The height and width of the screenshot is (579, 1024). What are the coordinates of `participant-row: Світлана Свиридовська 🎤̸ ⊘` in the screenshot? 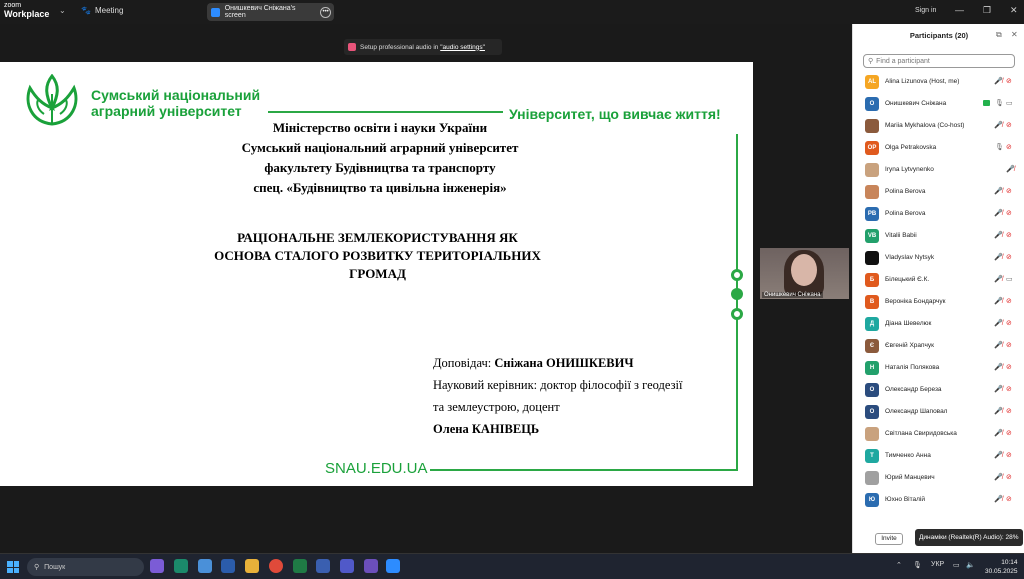 It's located at (938, 434).